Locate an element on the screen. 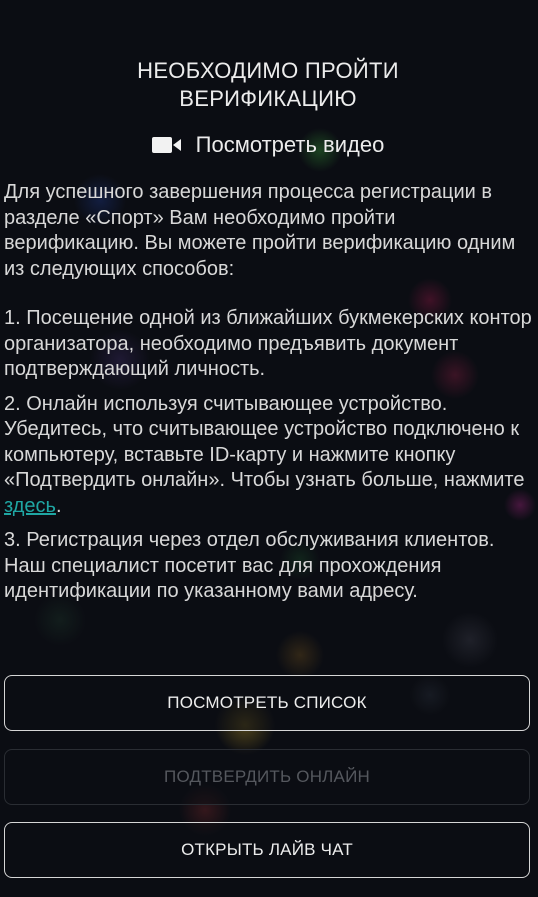 This screenshot has width=538, height=897. option-2-end: . is located at coordinates (58, 505).